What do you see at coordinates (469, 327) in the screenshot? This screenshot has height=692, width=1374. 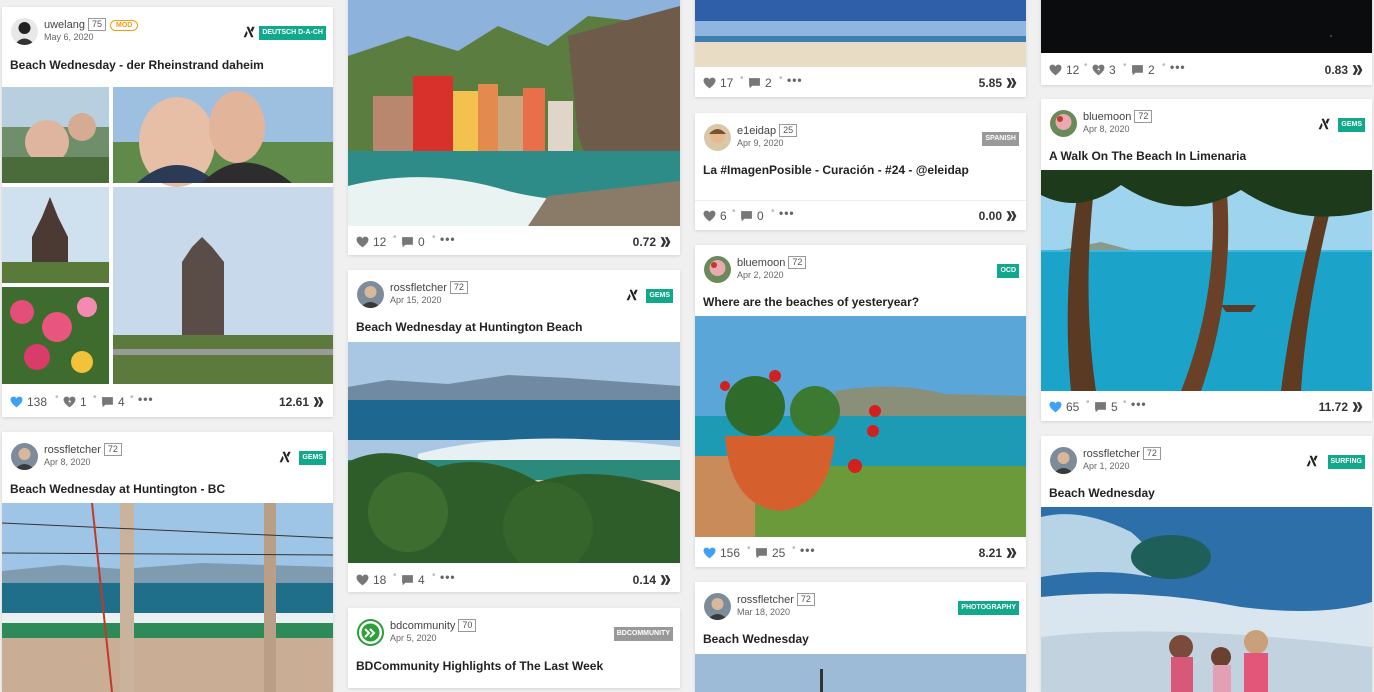 I see `post-title: Beach Wednesday at Huntington Beach` at bounding box center [469, 327].